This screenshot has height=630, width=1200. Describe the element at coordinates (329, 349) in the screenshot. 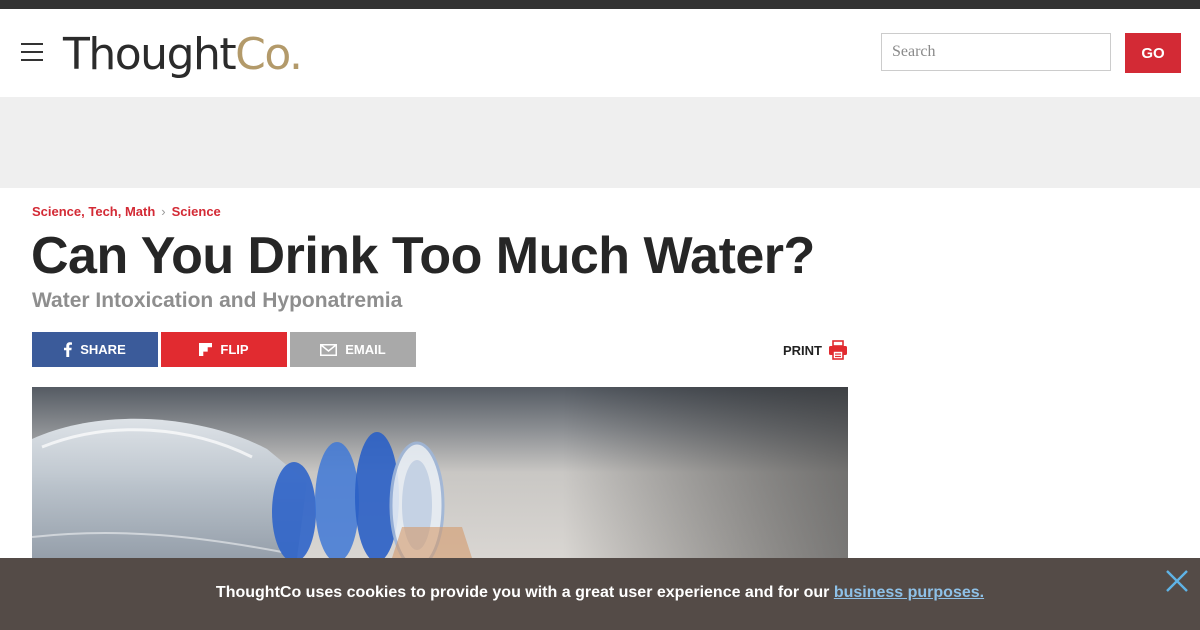

I see `email-icon` at that location.